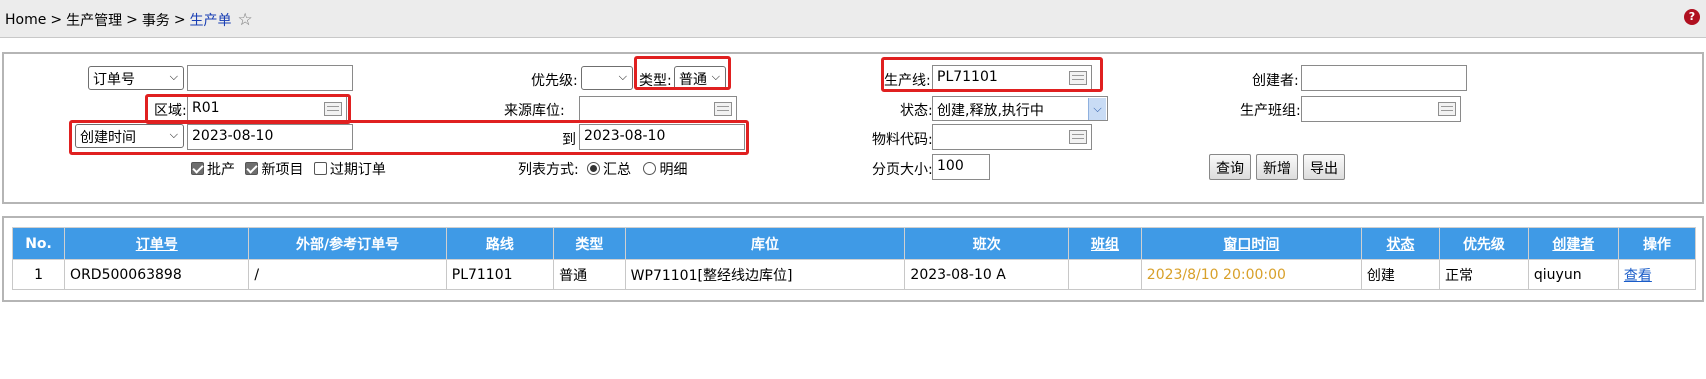 This screenshot has width=1706, height=379. Describe the element at coordinates (902, 140) in the screenshot. I see `material-code-label: 物料代码:` at that location.